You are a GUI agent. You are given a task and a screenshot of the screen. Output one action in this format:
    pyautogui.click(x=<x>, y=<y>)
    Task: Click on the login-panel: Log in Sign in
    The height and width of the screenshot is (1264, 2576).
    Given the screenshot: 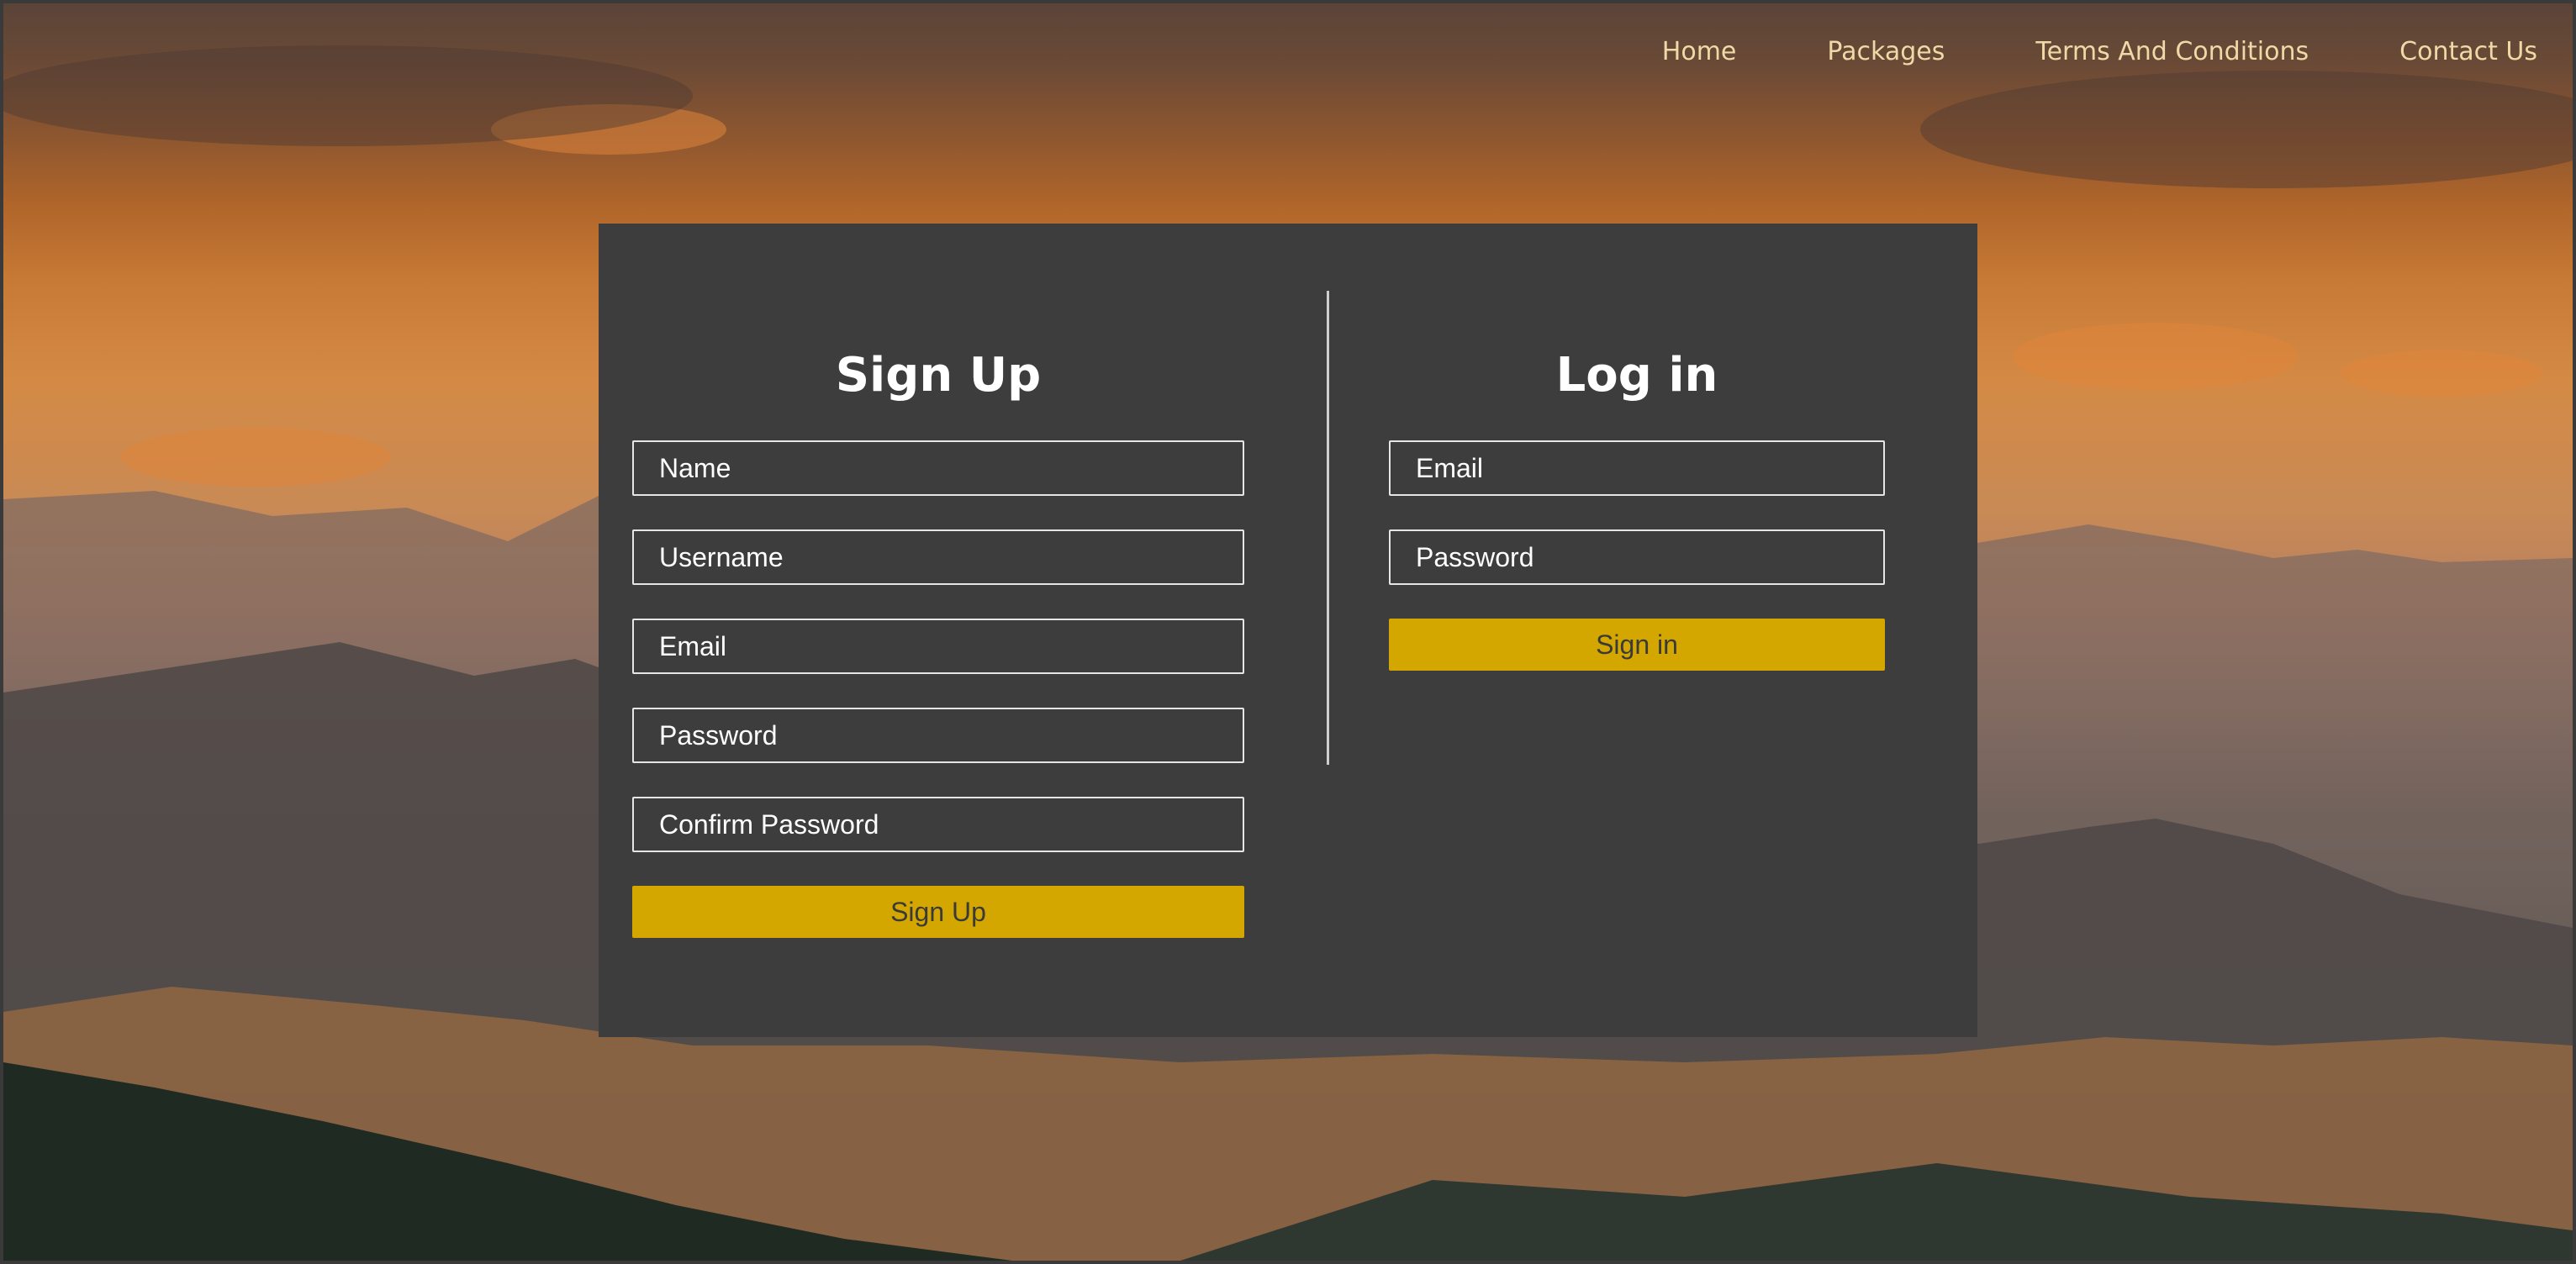 What is the action you would take?
    pyautogui.click(x=1637, y=447)
    